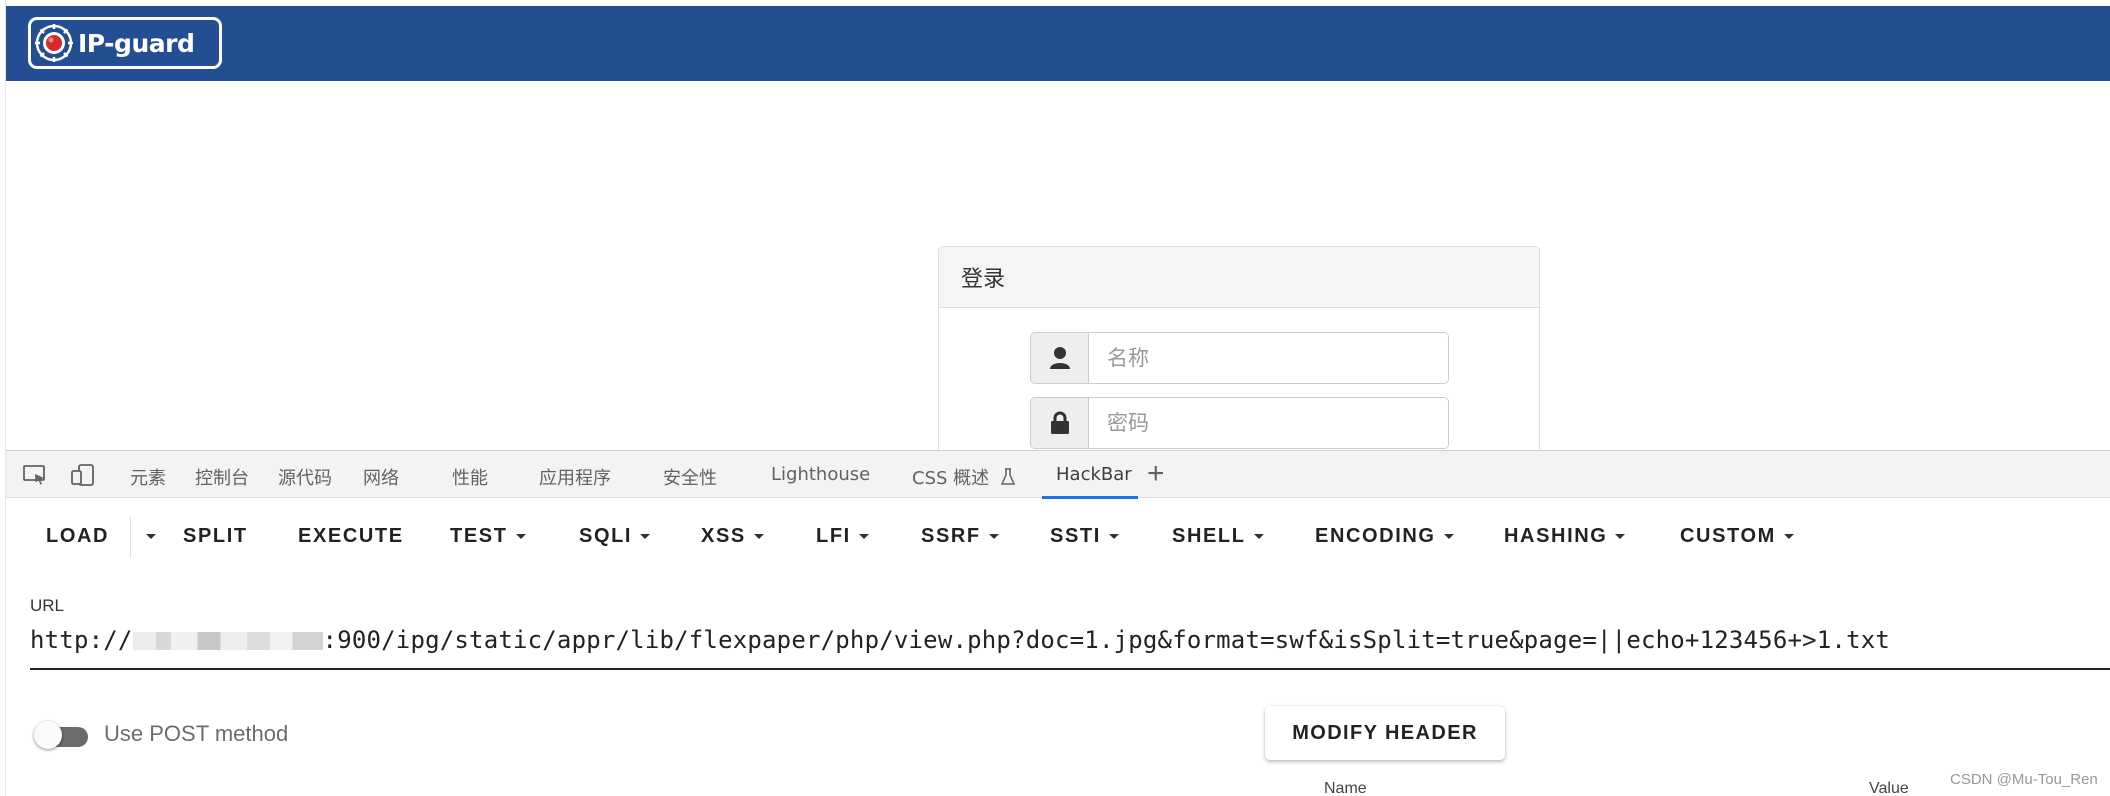  I want to click on encoding-menu-button: ENCODING, so click(1384, 536).